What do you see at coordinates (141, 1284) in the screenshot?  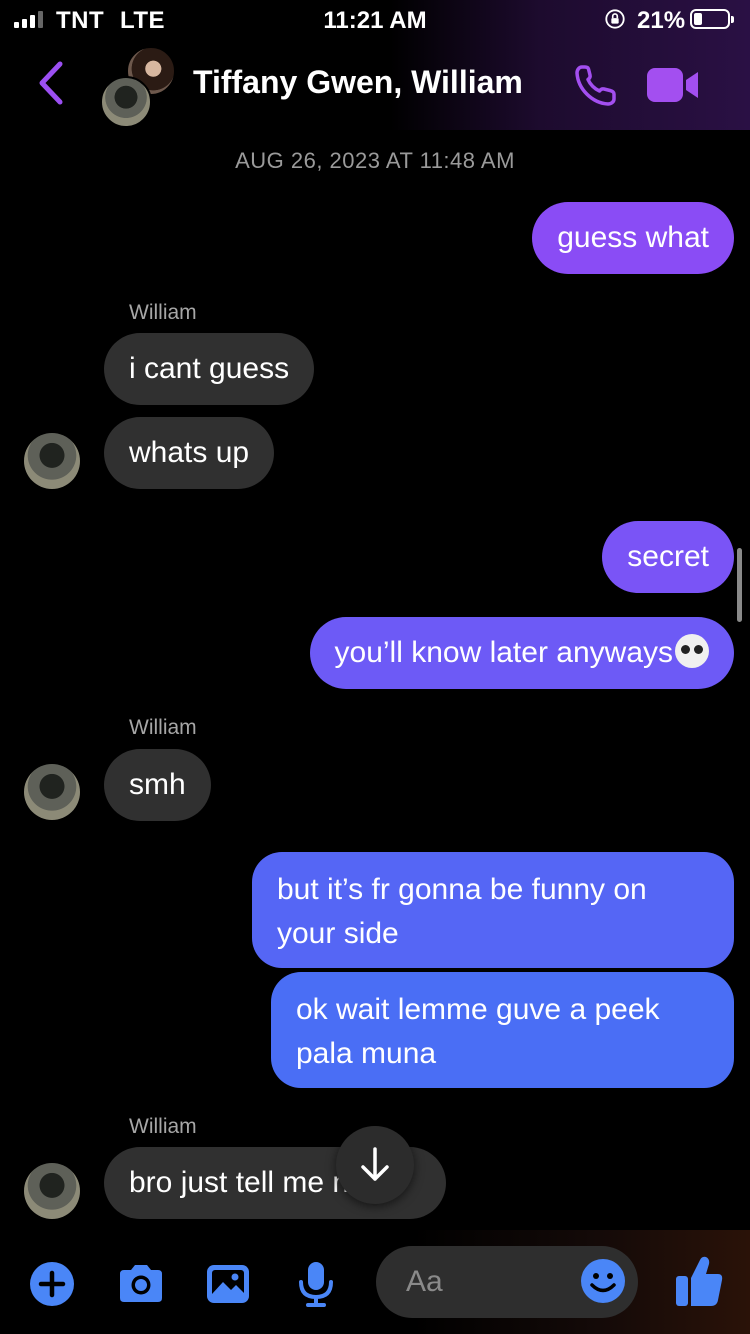 I see `camera-icon` at bounding box center [141, 1284].